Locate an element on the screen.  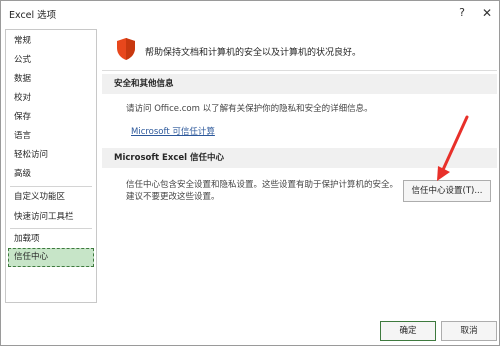
sidebar-item-formulas: 公式 is located at coordinates (51, 60).